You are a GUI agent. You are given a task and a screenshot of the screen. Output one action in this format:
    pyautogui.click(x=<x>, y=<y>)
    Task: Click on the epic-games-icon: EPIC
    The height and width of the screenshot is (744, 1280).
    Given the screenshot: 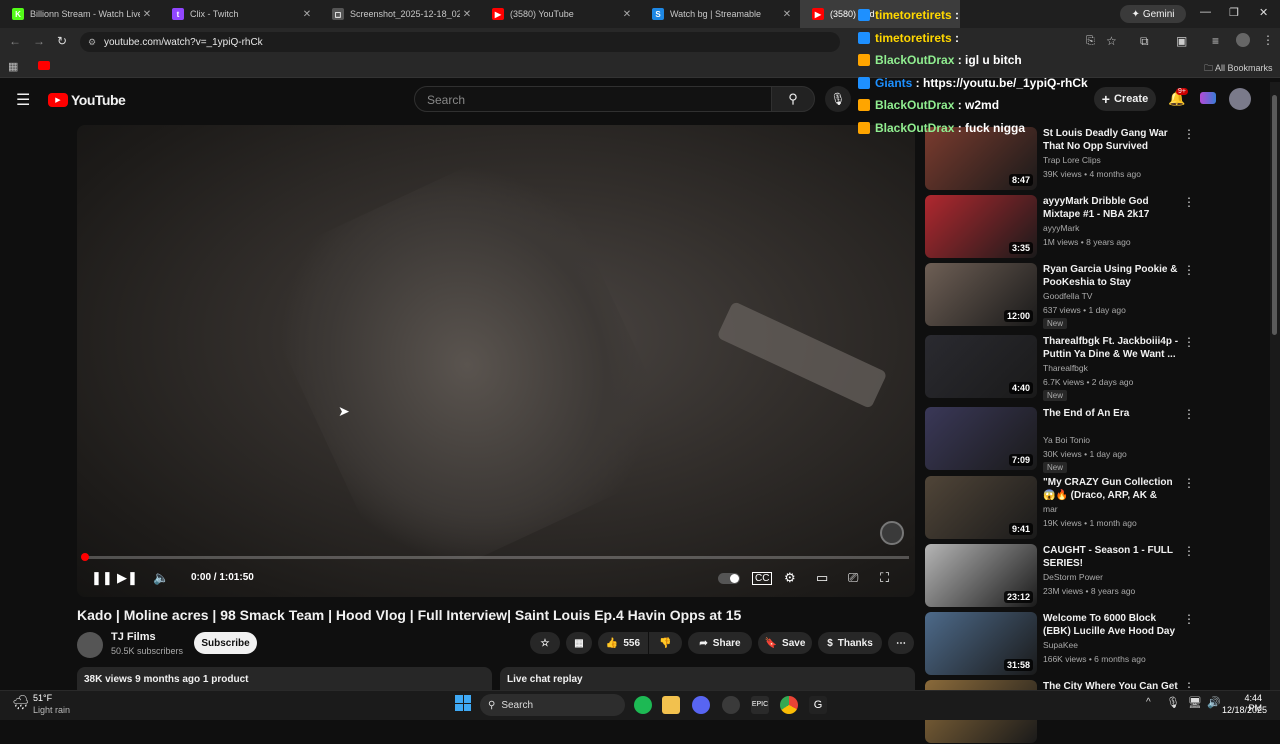 What is the action you would take?
    pyautogui.click(x=760, y=705)
    